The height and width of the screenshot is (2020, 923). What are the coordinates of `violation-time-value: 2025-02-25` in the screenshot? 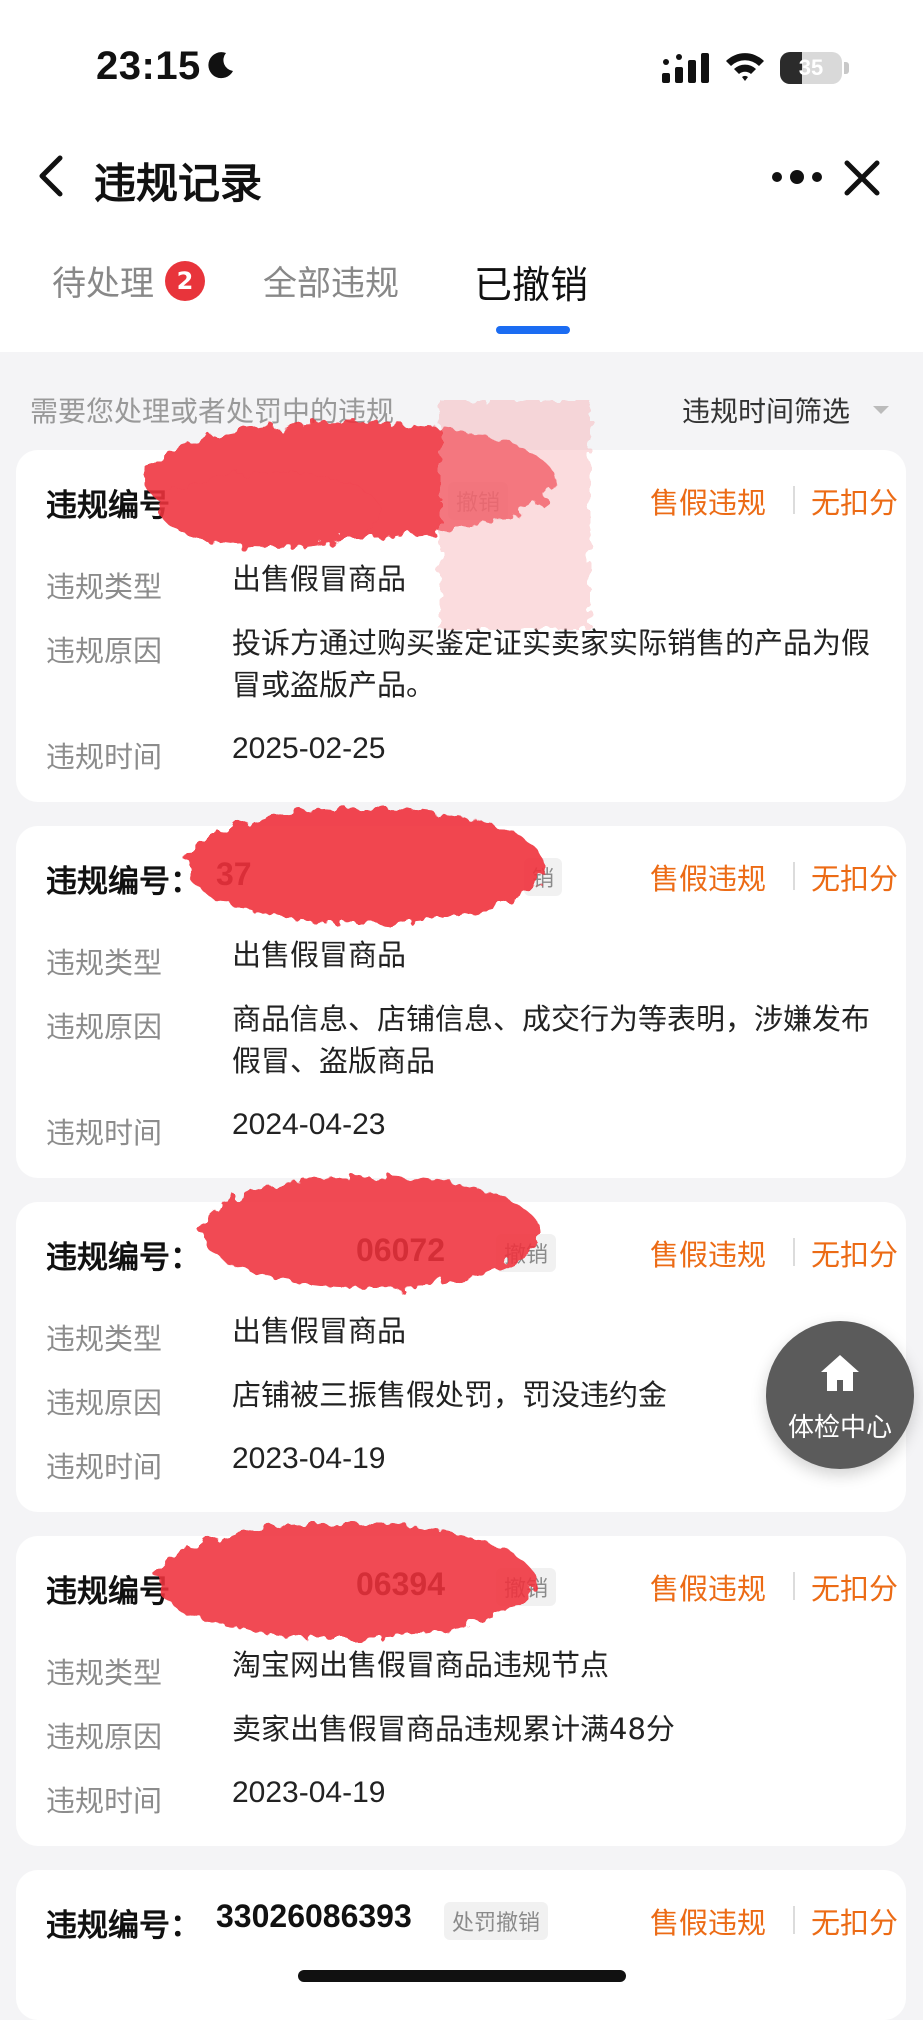 It's located at (309, 748).